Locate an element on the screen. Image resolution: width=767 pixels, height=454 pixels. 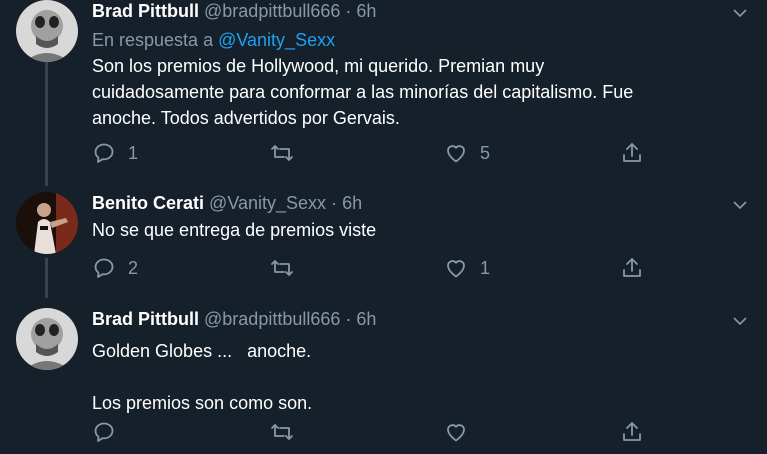
reply-context: En respuesta a @Vanity_Sexx is located at coordinates (213, 40).